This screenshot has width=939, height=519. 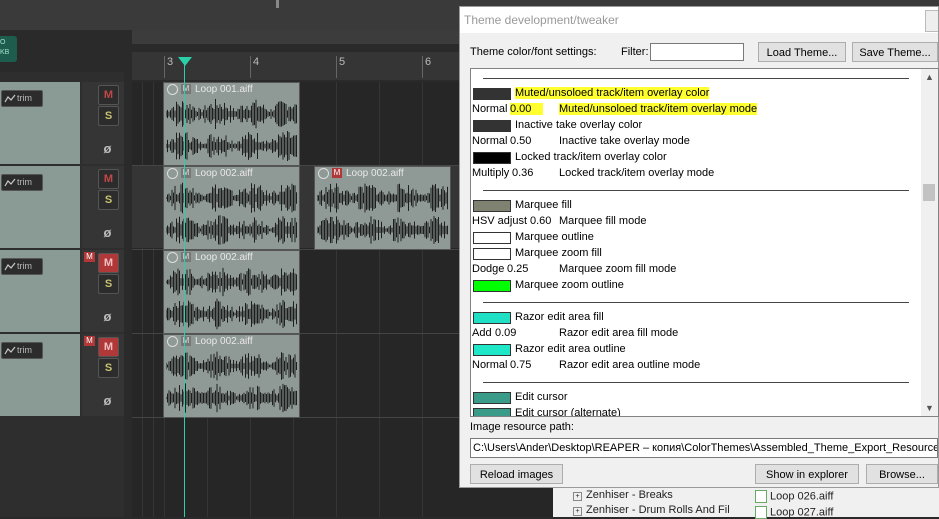 I want to click on mode-name: Dodge, so click(x=488, y=269).